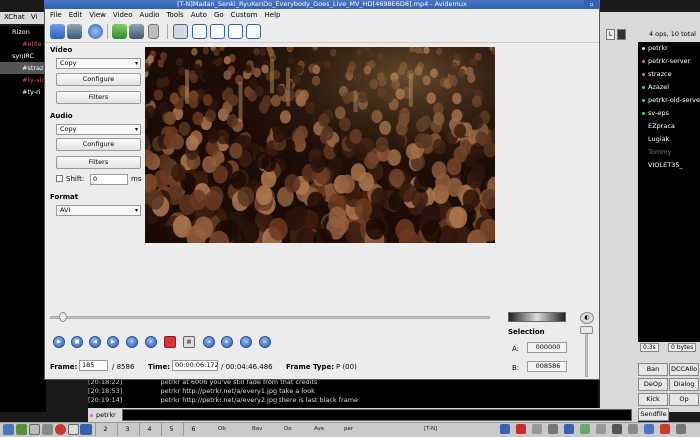 The height and width of the screenshot is (437, 700). Describe the element at coordinates (153, 31) in the screenshot. I see `calculator-icon` at that location.